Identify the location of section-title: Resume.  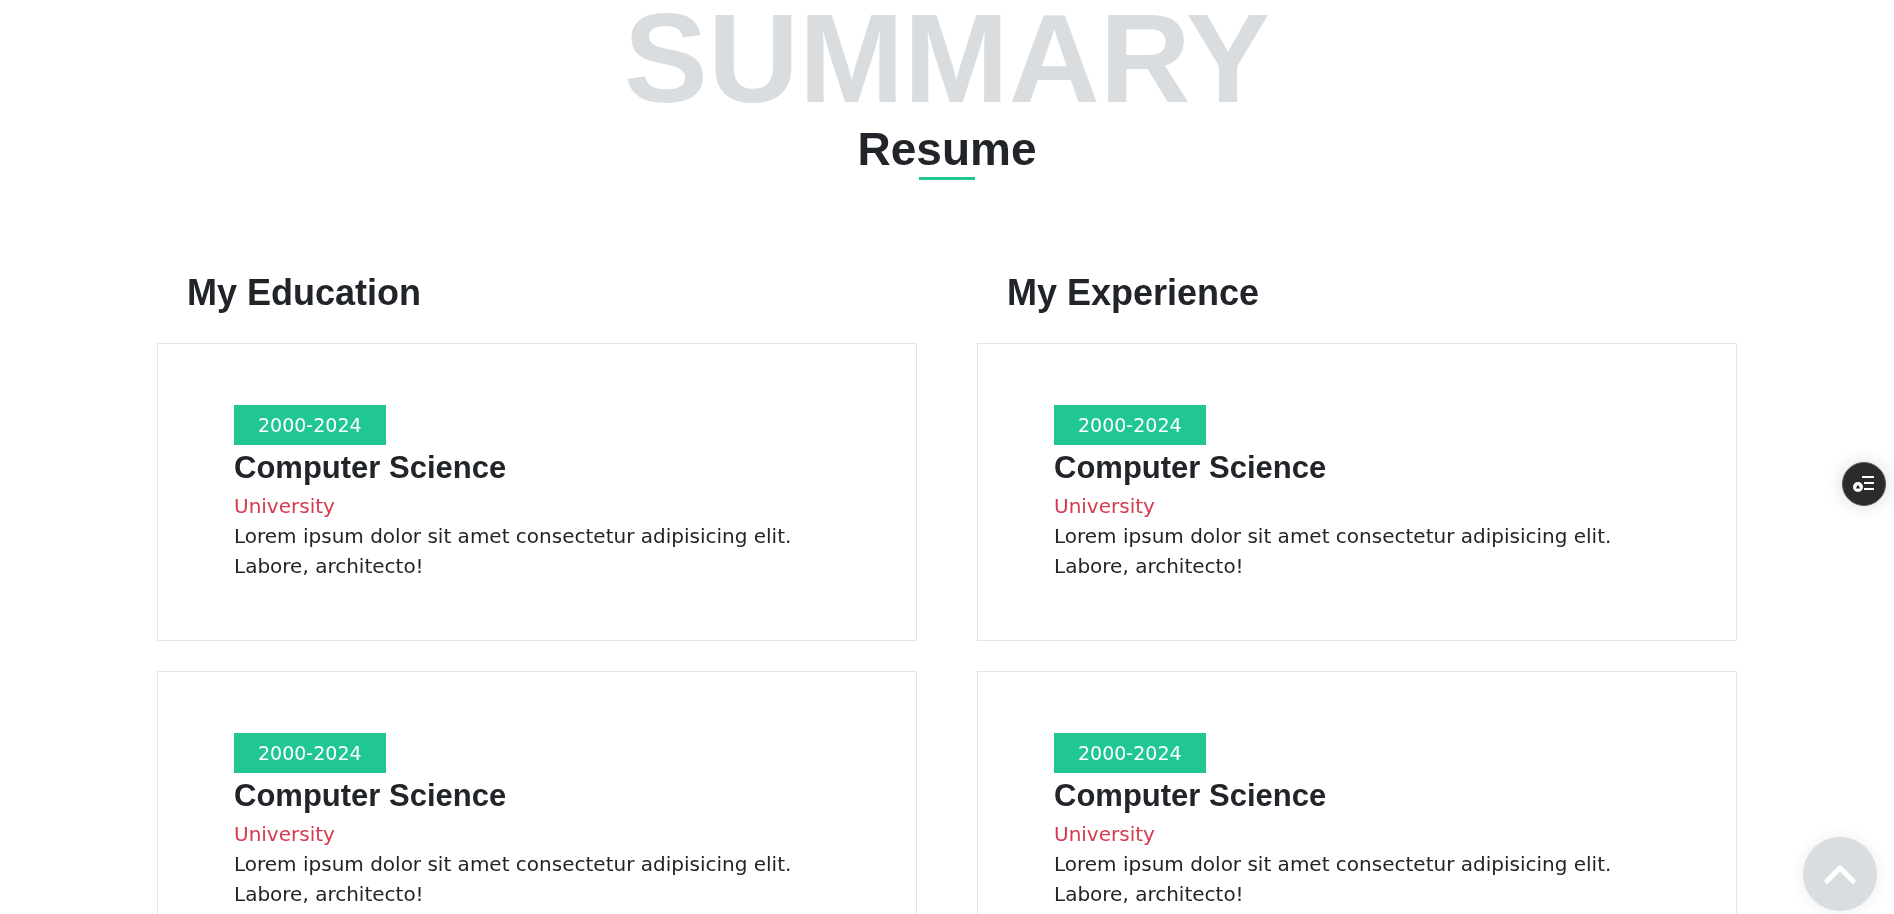
(947, 149).